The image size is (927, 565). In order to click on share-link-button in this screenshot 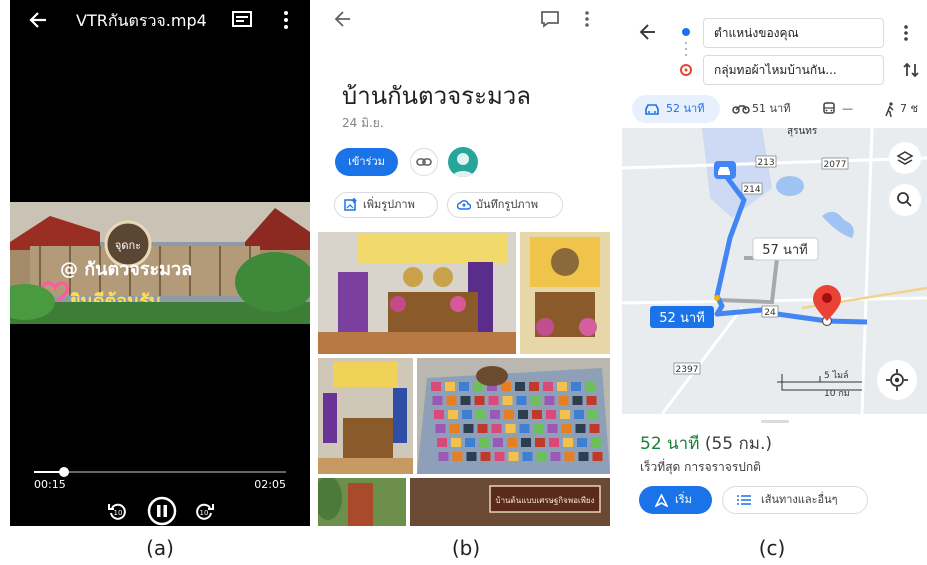, I will do `click(424, 162)`.